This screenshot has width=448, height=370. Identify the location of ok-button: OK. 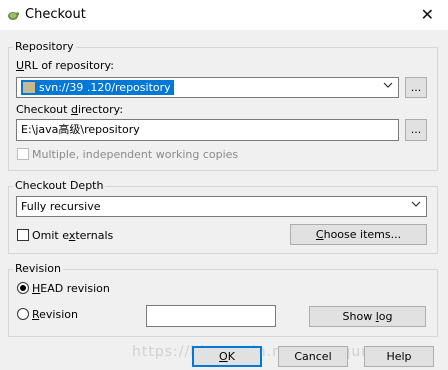
(227, 356).